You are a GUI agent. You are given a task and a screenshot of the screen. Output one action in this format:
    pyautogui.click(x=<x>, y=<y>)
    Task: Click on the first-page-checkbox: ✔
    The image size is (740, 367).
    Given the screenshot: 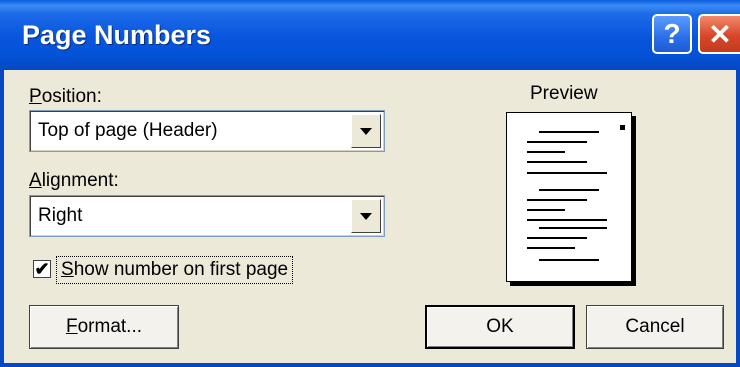 What is the action you would take?
    pyautogui.click(x=42, y=269)
    